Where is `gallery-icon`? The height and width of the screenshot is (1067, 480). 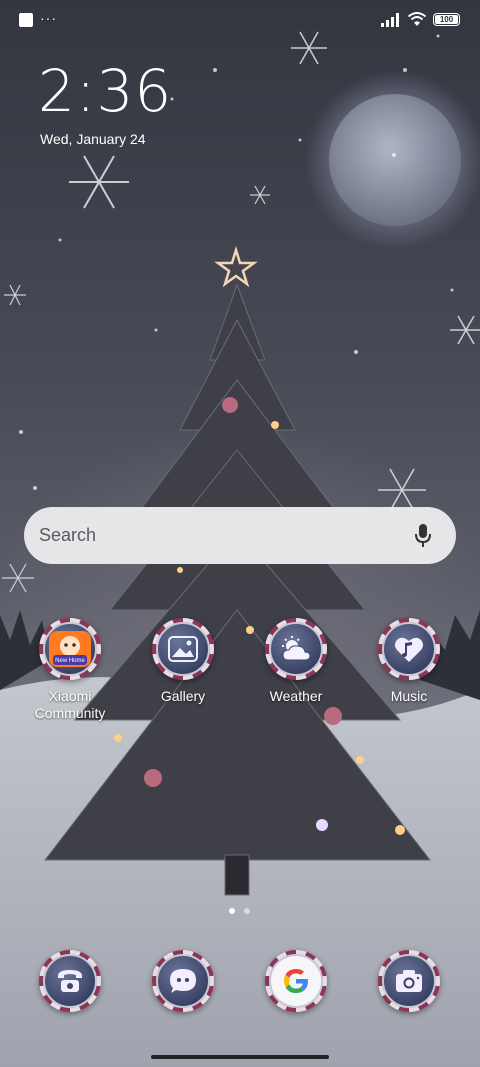
gallery-icon is located at coordinates (183, 649).